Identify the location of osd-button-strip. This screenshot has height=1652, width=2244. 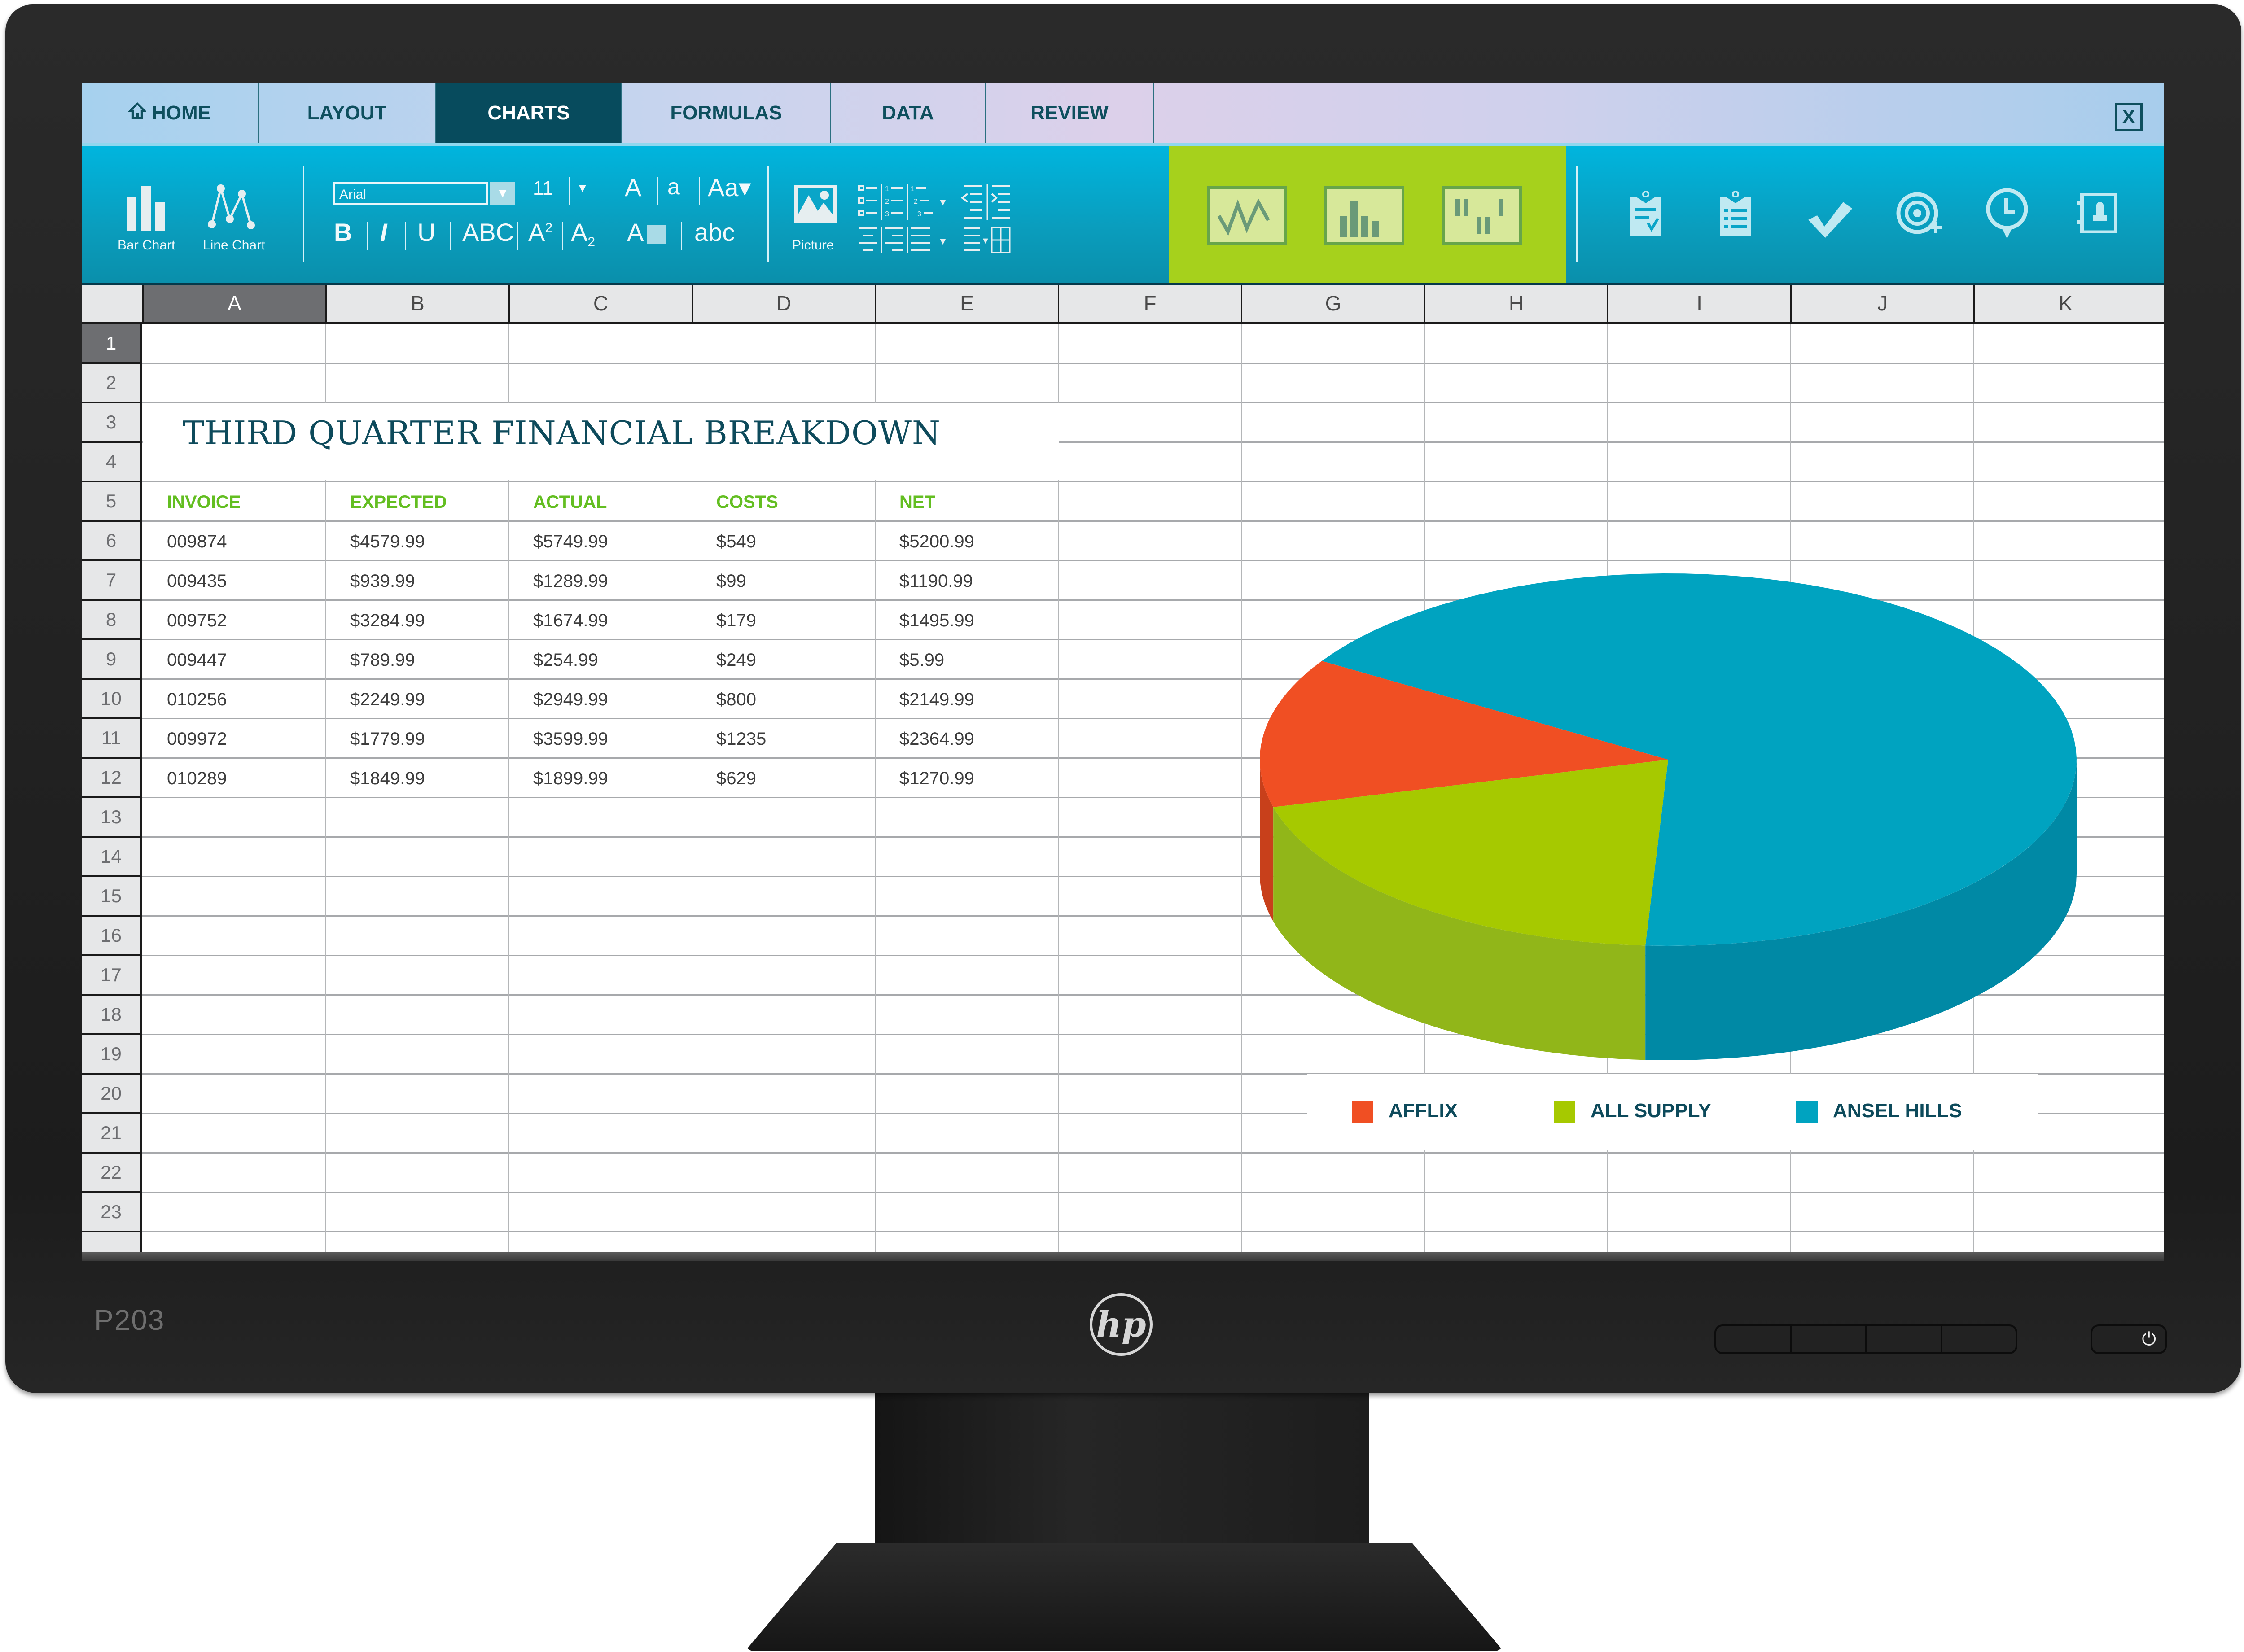
(1865, 1339).